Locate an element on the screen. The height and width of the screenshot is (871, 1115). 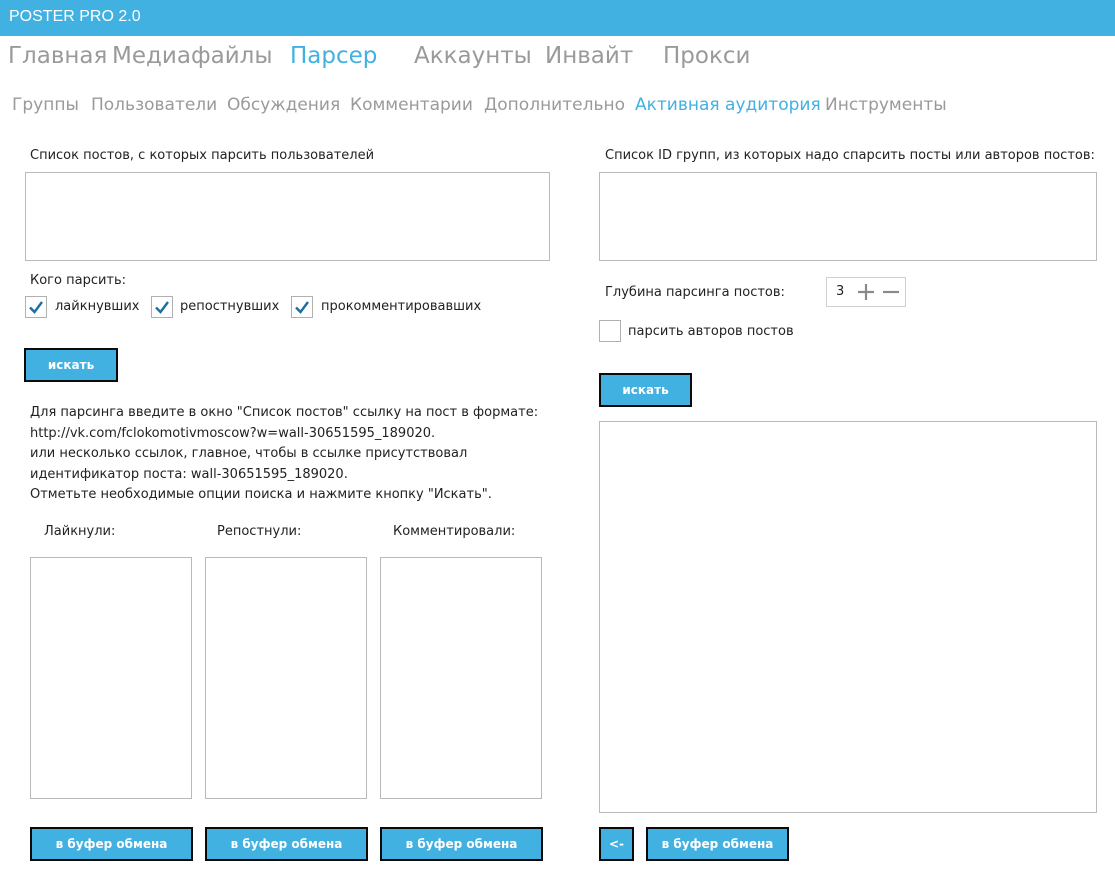
liked-results-label: Лайкнули: is located at coordinates (80, 531).